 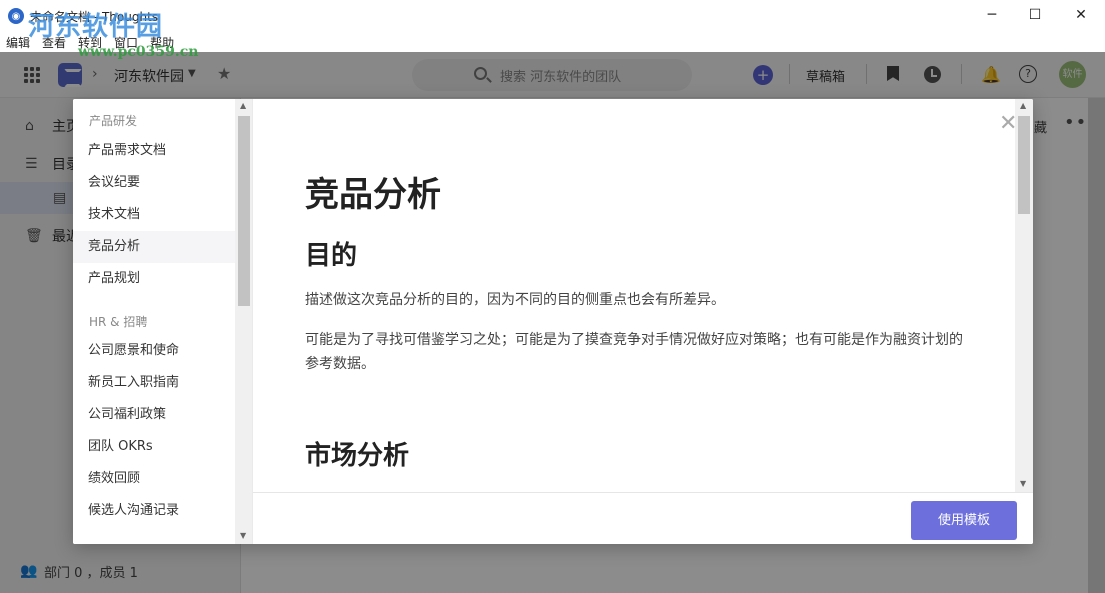 I want to click on template-item: 新员工入职指南, so click(x=154, y=383).